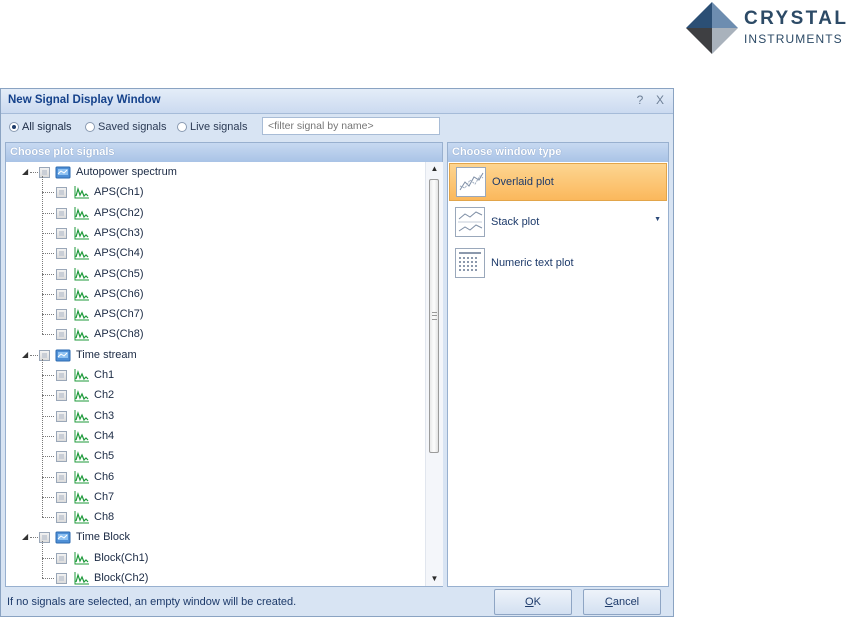 This screenshot has height=622, width=854. What do you see at coordinates (215, 416) in the screenshot?
I see `tree-signal-row: Ch3` at bounding box center [215, 416].